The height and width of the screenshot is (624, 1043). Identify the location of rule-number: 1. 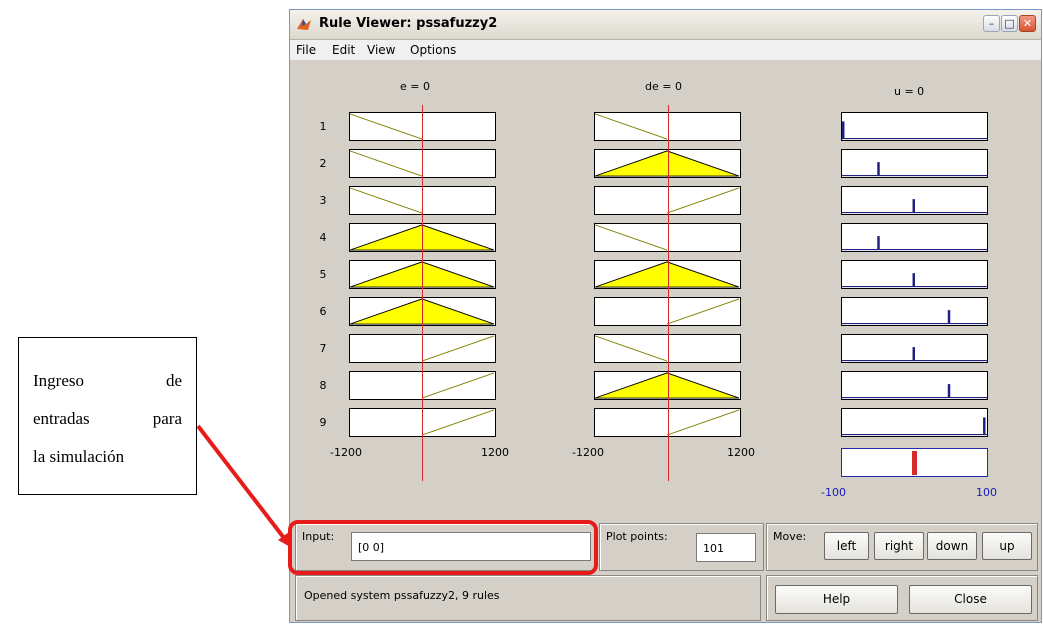
(323, 126).